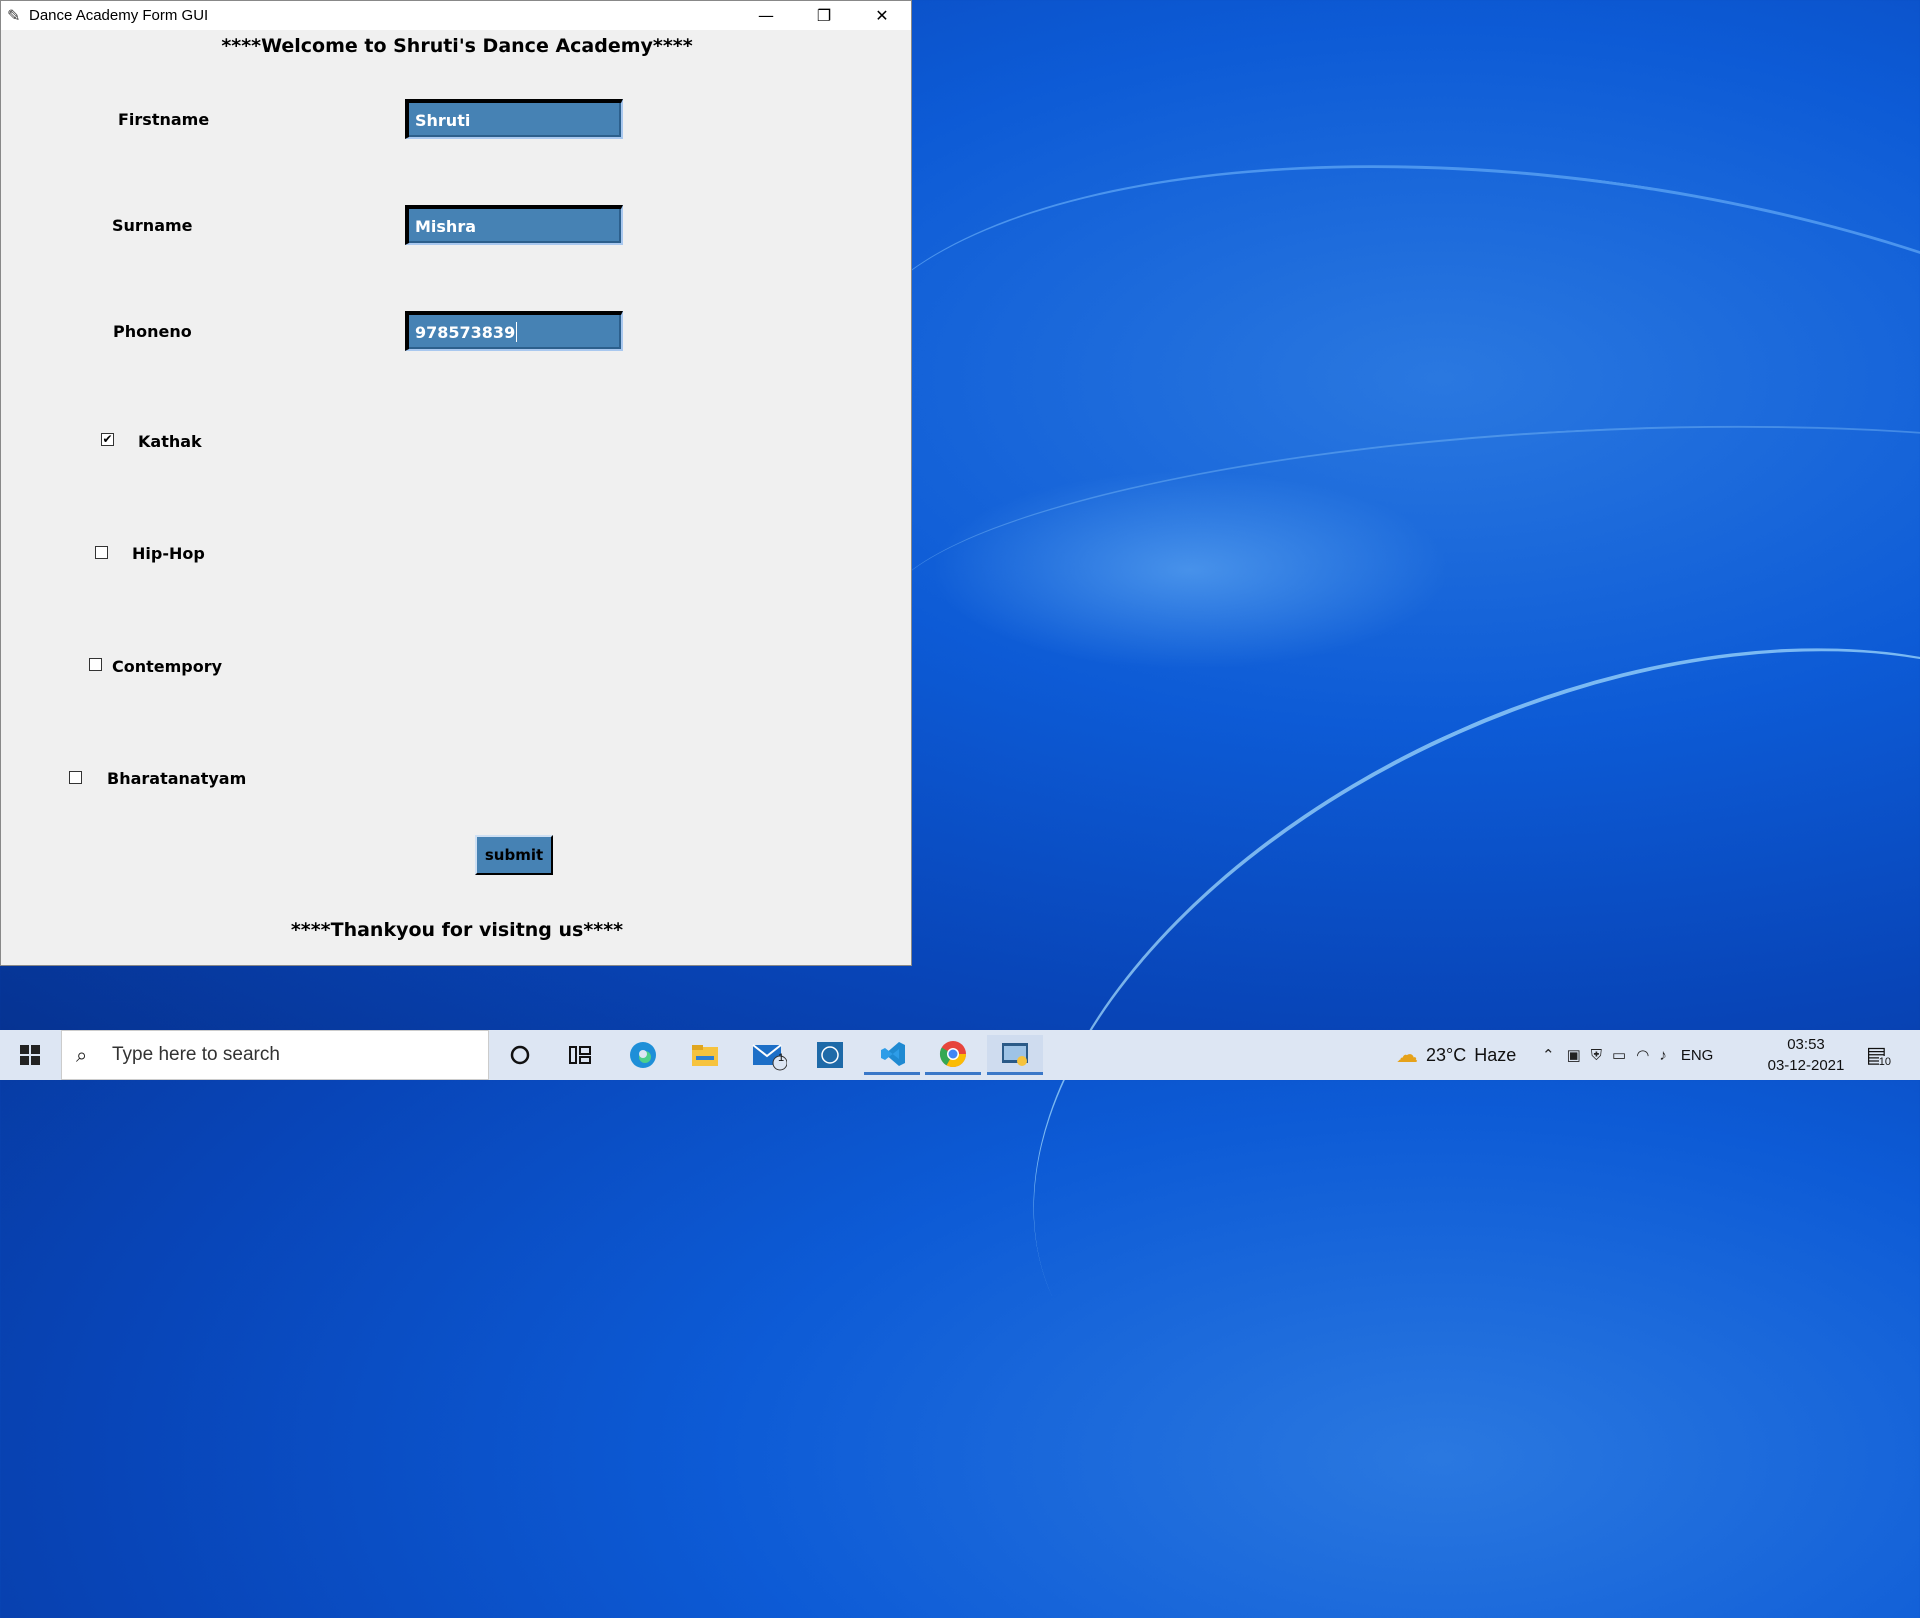 This screenshot has height=1618, width=1920. I want to click on surname-field: Mishra, so click(514, 225).